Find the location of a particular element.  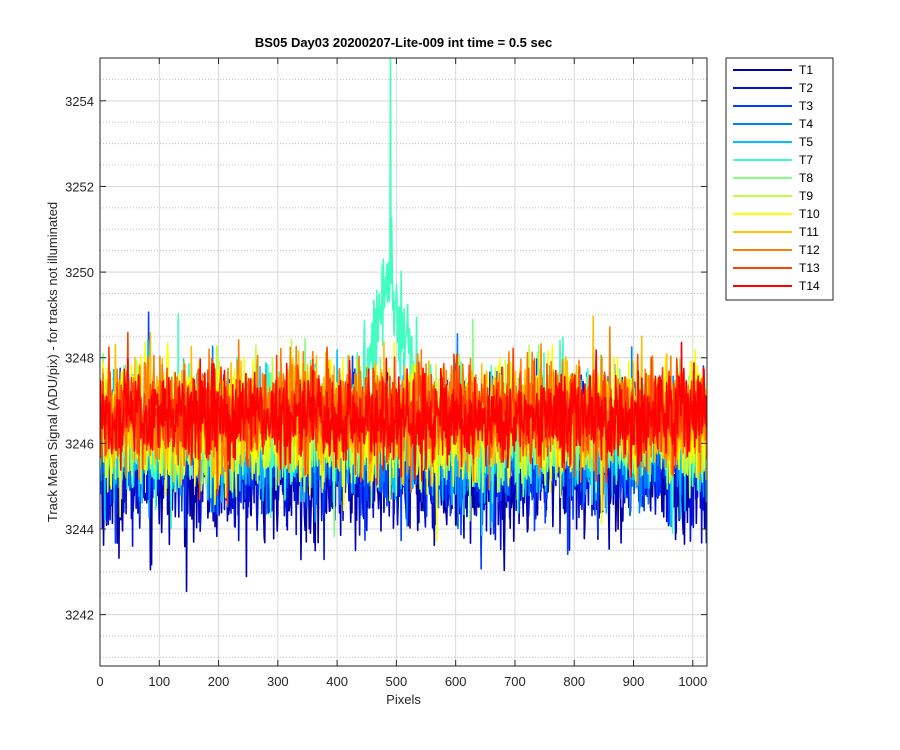

x-tick-label: 200 is located at coordinates (219, 681).